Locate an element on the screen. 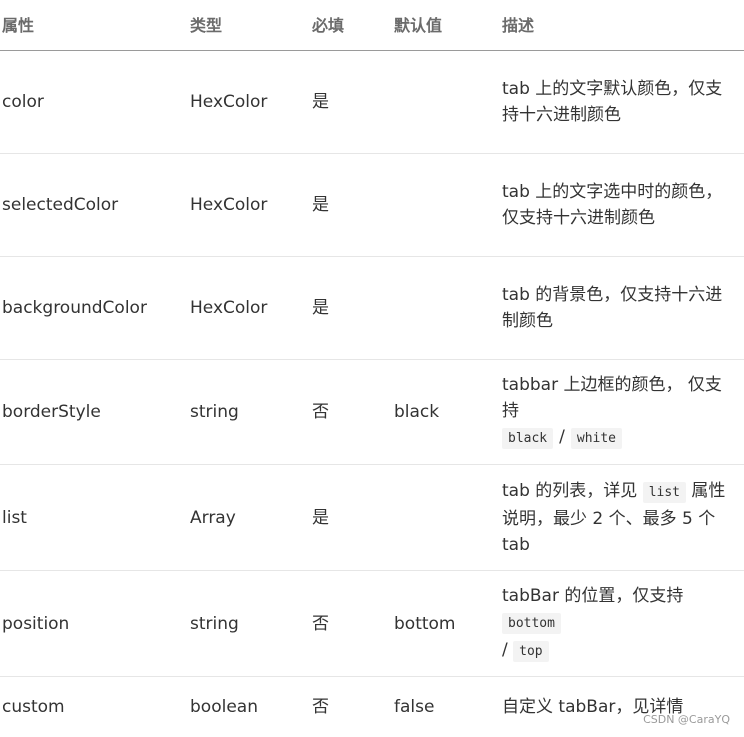  cell-desc: tabBar 的位置，仅支持 bottom / top is located at coordinates (622, 623).